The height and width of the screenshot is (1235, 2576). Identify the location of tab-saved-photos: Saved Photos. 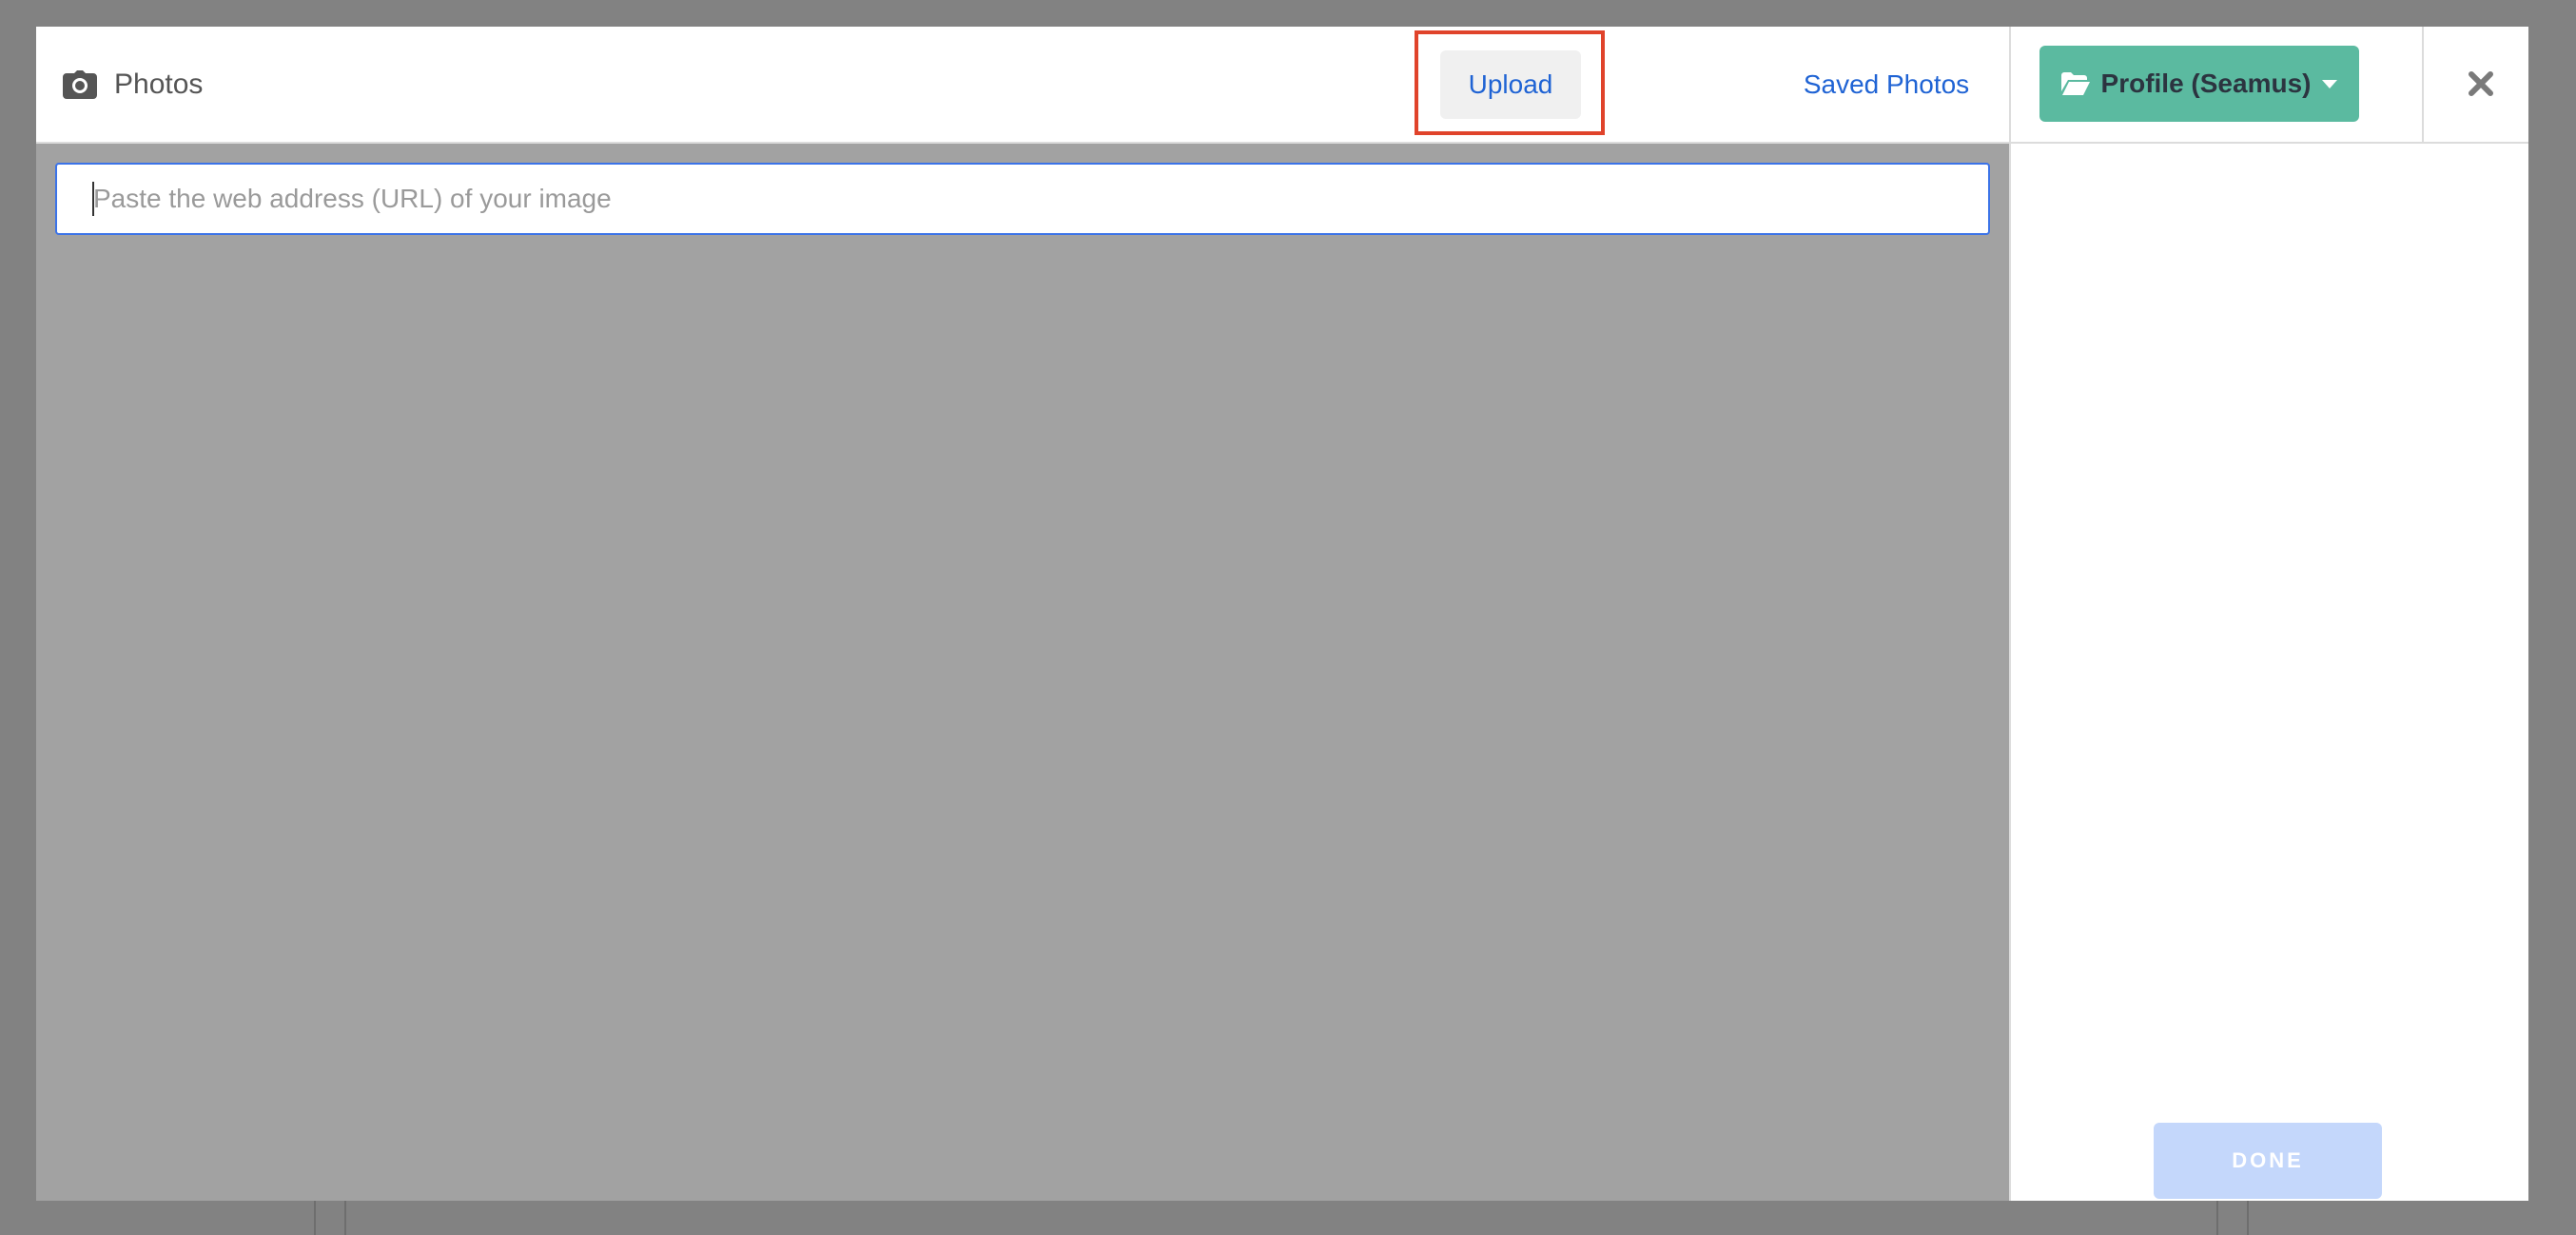
(1886, 84).